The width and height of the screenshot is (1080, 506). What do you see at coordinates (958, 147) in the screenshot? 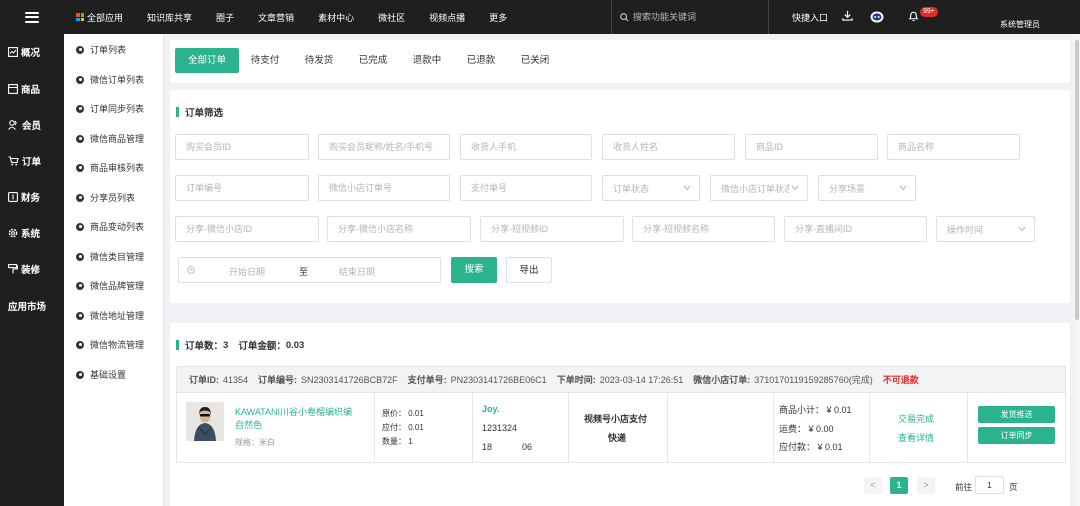
I see `product-name-input` at bounding box center [958, 147].